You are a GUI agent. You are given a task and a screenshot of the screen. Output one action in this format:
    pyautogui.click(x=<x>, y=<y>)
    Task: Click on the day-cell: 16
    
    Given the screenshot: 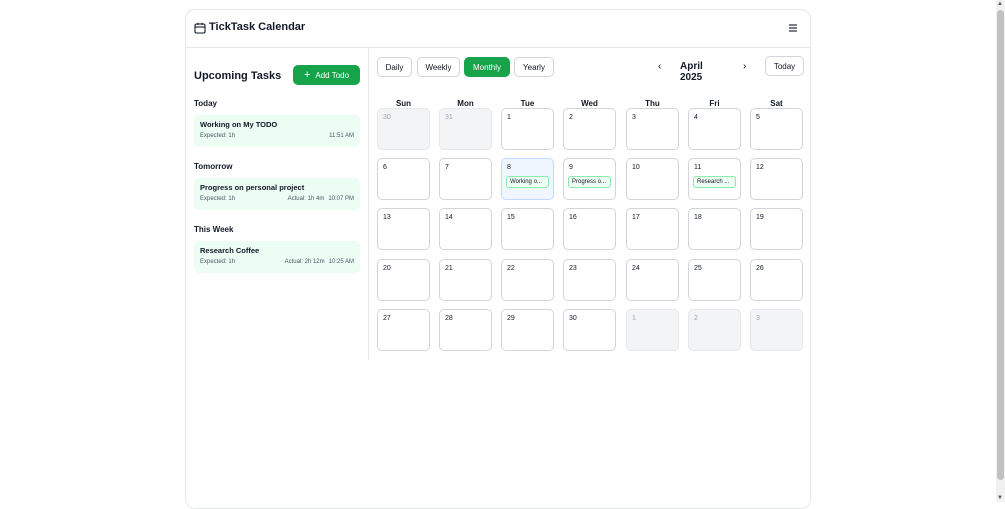 What is the action you would take?
    pyautogui.click(x=589, y=229)
    